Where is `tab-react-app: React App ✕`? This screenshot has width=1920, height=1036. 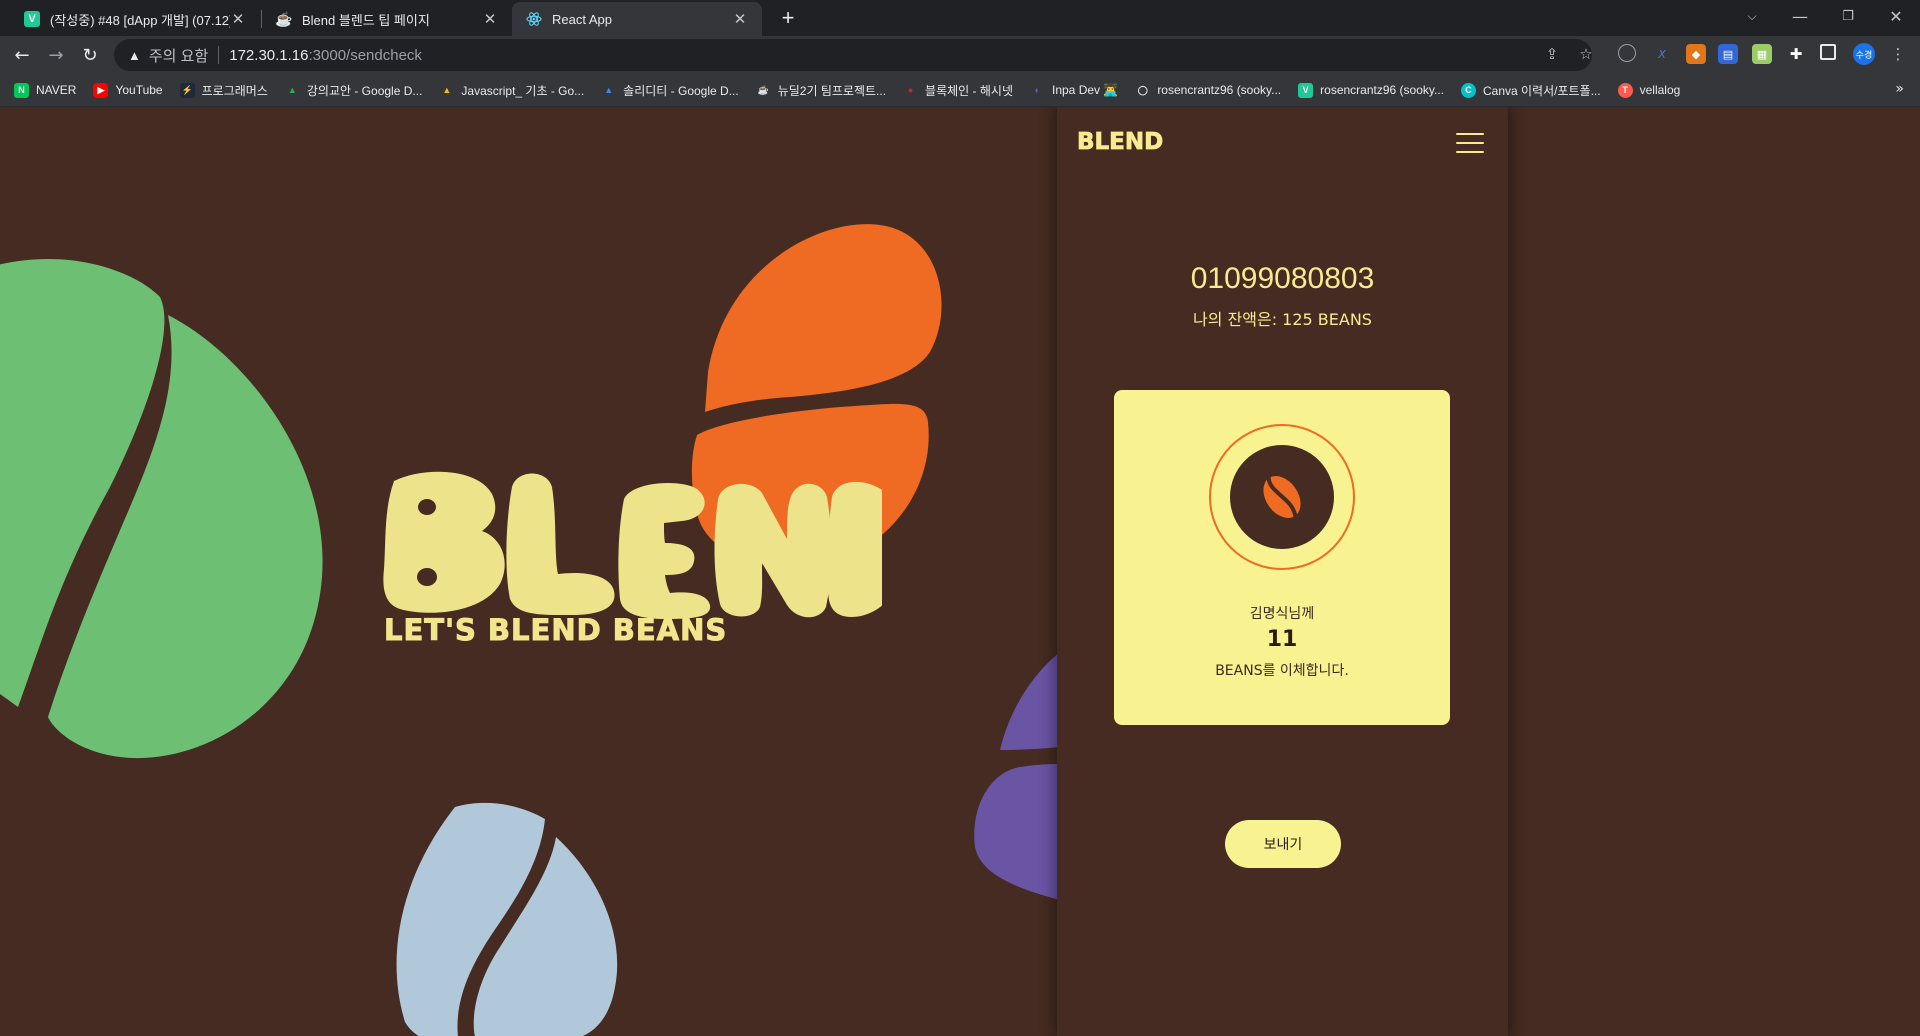 tab-react-app: React App ✕ is located at coordinates (637, 19).